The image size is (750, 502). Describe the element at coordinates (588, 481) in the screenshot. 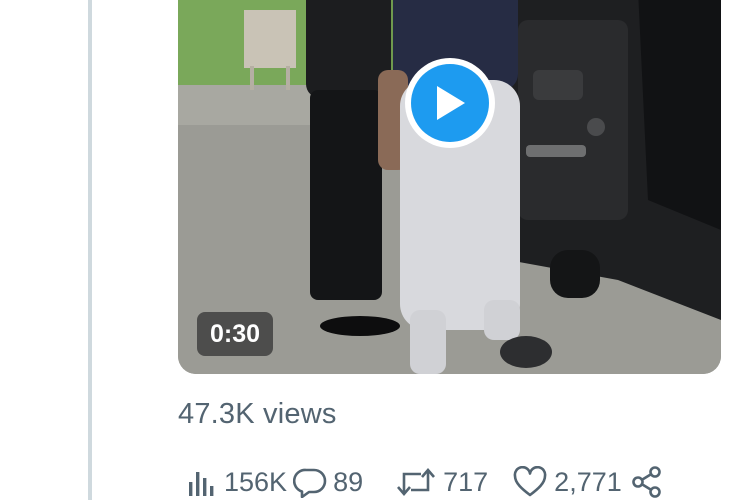

I see `like-count: 2,771` at that location.